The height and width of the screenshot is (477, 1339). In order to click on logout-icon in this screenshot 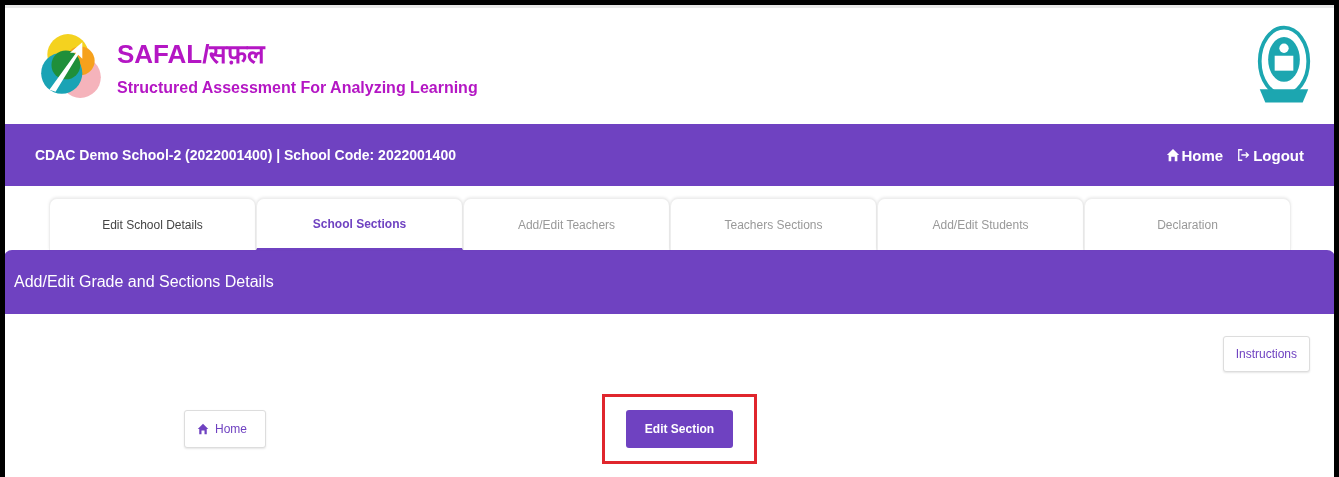, I will do `click(1244, 155)`.